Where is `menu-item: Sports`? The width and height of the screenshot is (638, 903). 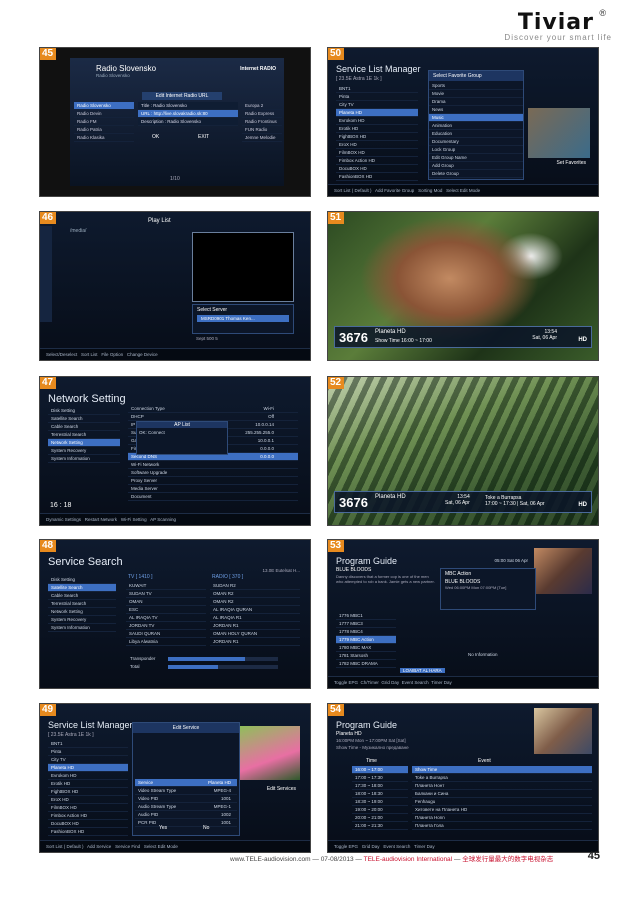 menu-item: Sports is located at coordinates (476, 86).